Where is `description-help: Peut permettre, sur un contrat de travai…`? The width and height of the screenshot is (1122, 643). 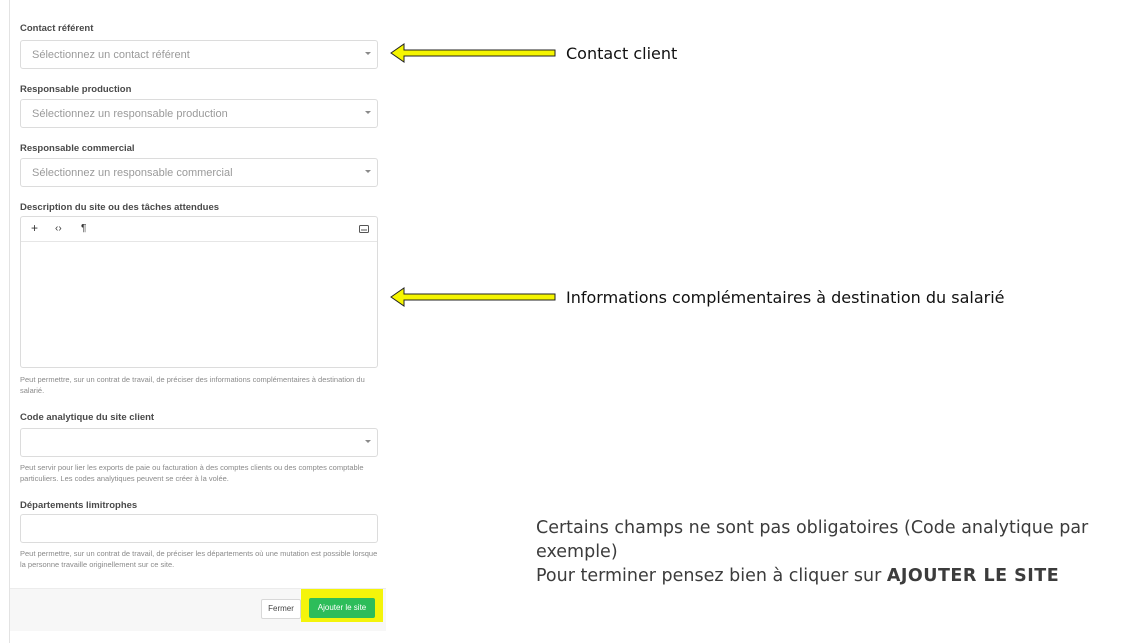
description-help: Peut permettre, sur un contrat de travai… is located at coordinates (192, 385).